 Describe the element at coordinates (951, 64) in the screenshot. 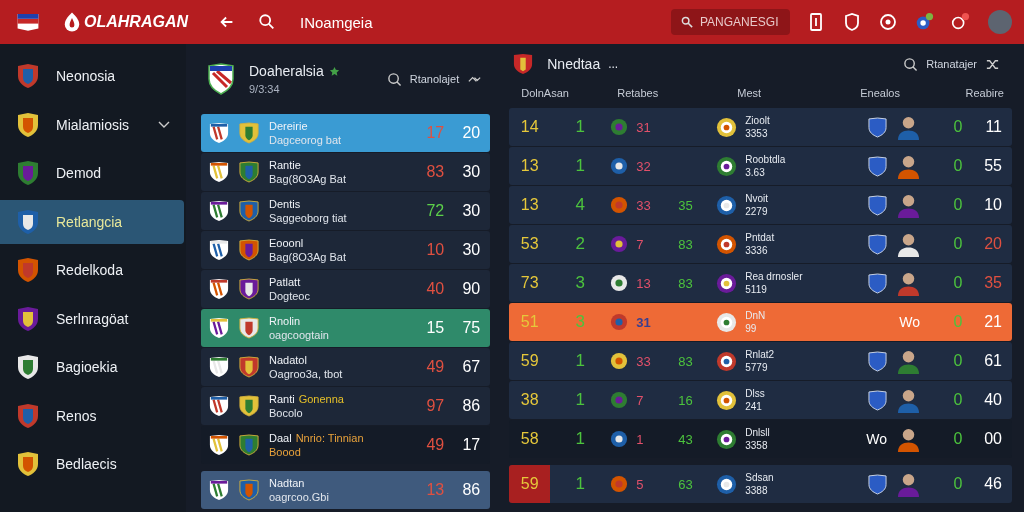

I see `filter-label: Rtanatajer` at that location.